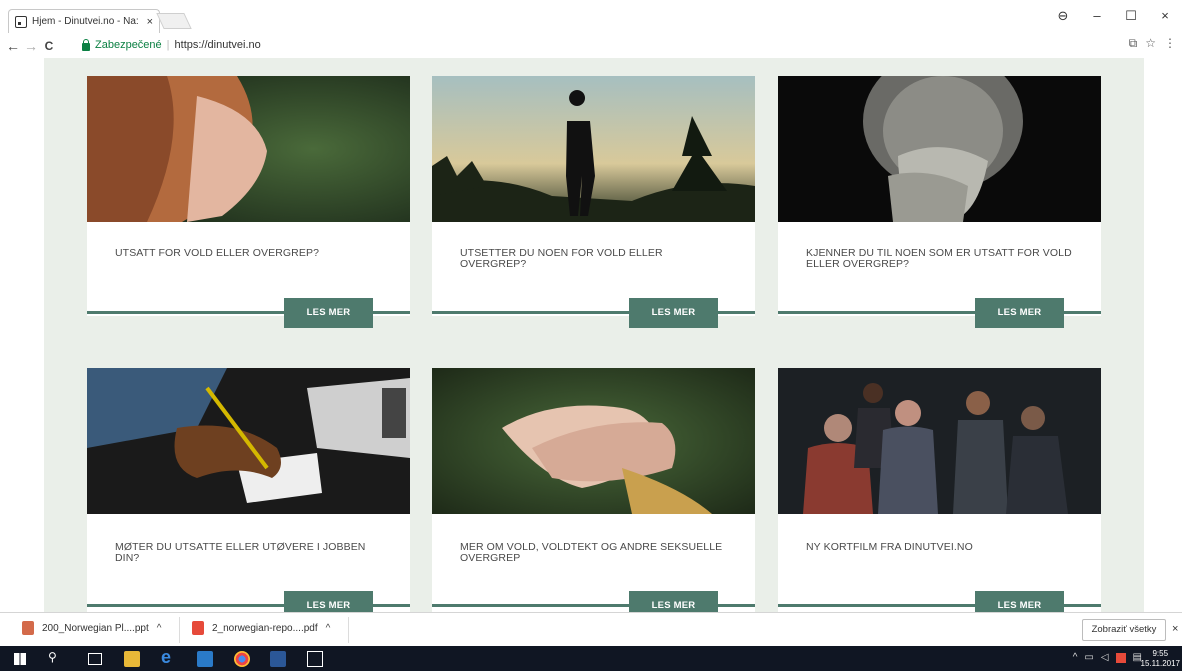  I want to click on forward-button: →, so click(31, 46).